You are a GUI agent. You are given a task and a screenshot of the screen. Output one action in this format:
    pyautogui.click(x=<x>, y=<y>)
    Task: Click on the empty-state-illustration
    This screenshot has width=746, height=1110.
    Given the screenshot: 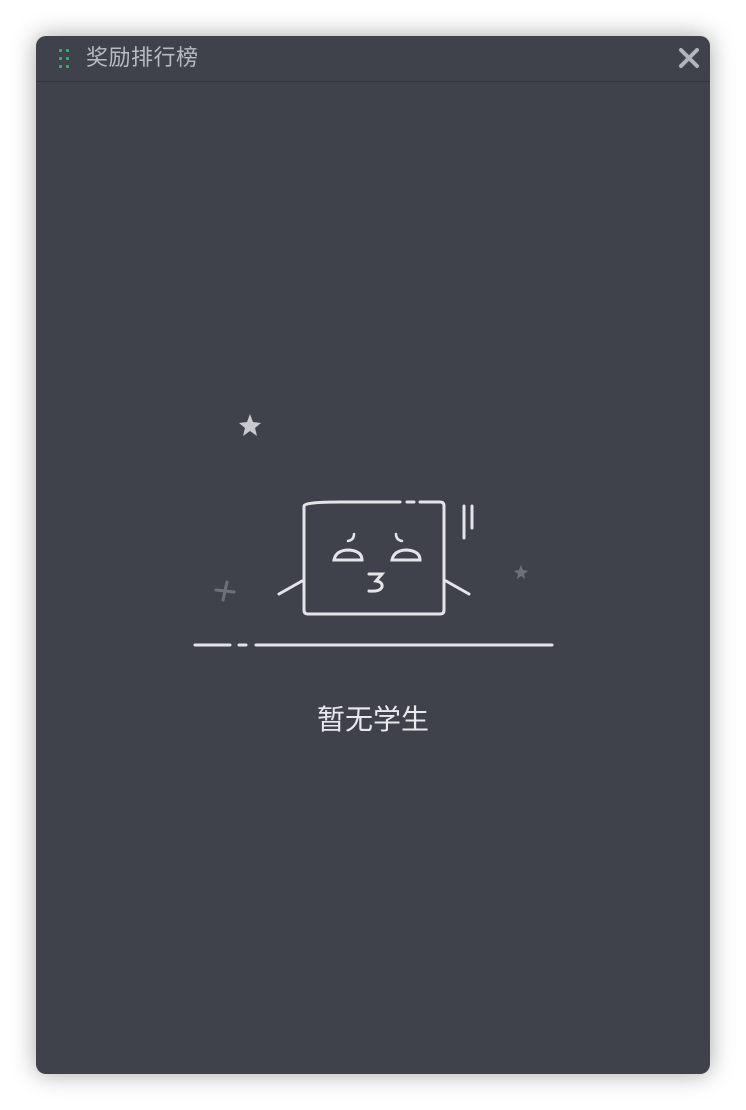 What is the action you would take?
    pyautogui.click(x=373, y=530)
    